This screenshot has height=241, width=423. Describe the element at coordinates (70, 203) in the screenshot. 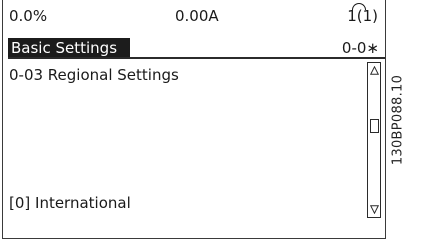

I see `parameter-value: [0] International` at that location.